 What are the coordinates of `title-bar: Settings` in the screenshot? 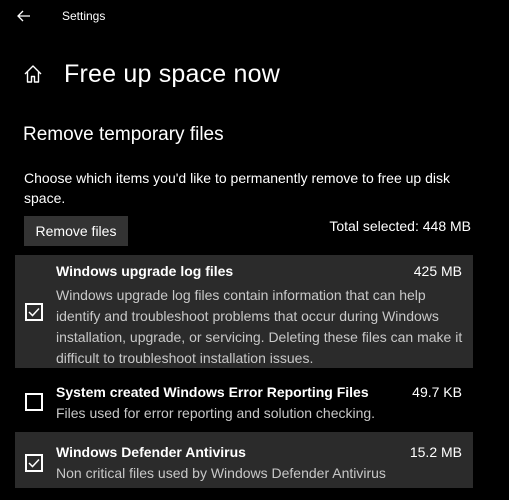 It's located at (254, 16).